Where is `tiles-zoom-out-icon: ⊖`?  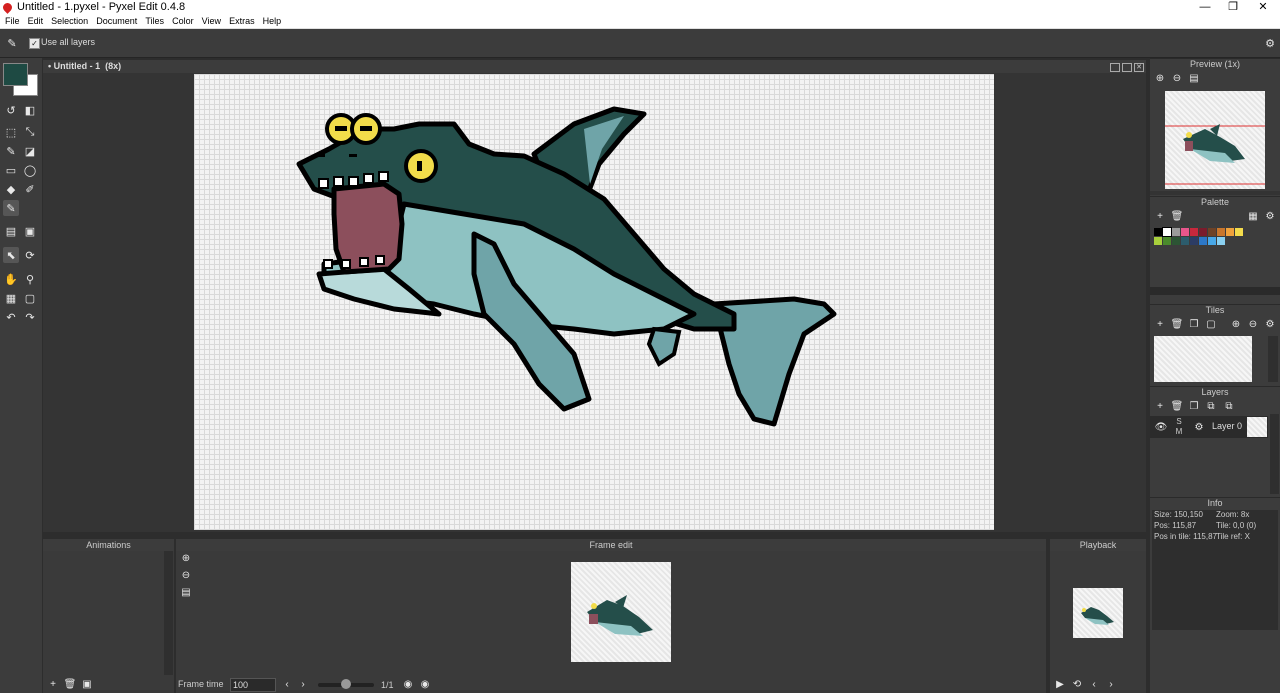 tiles-zoom-out-icon: ⊖ is located at coordinates (1253, 324).